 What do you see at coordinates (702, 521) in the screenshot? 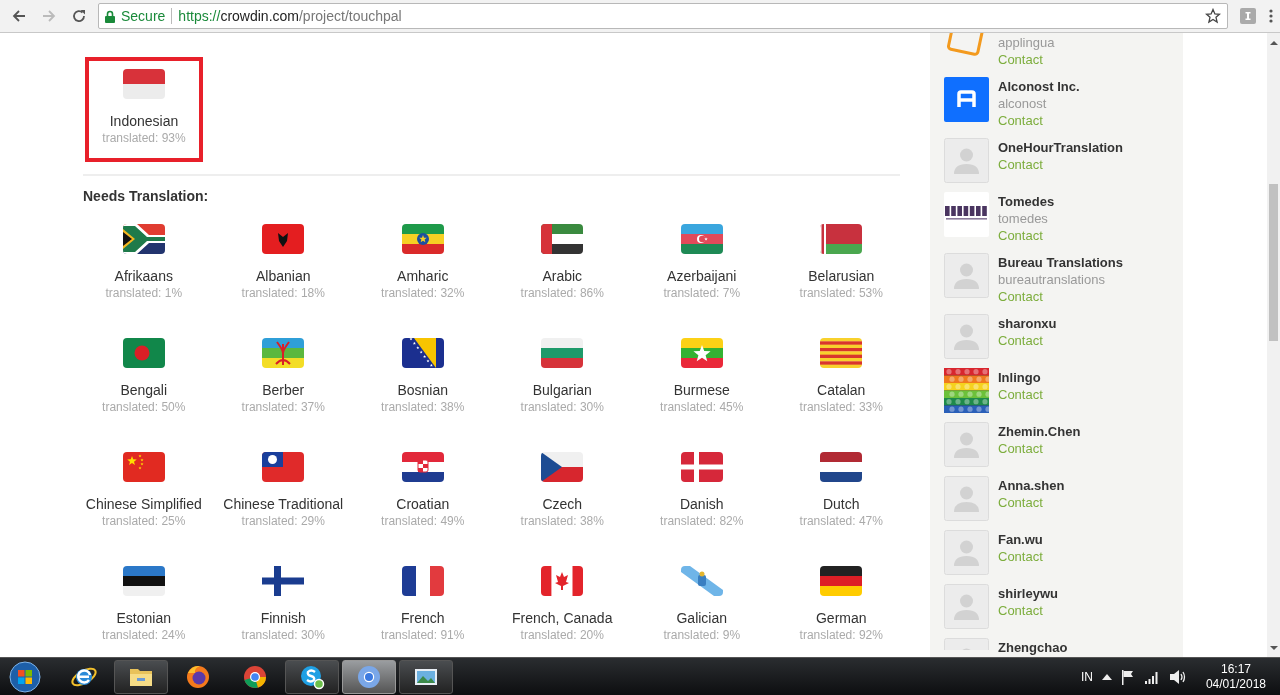
I see `progress-text: translated: 82%` at bounding box center [702, 521].